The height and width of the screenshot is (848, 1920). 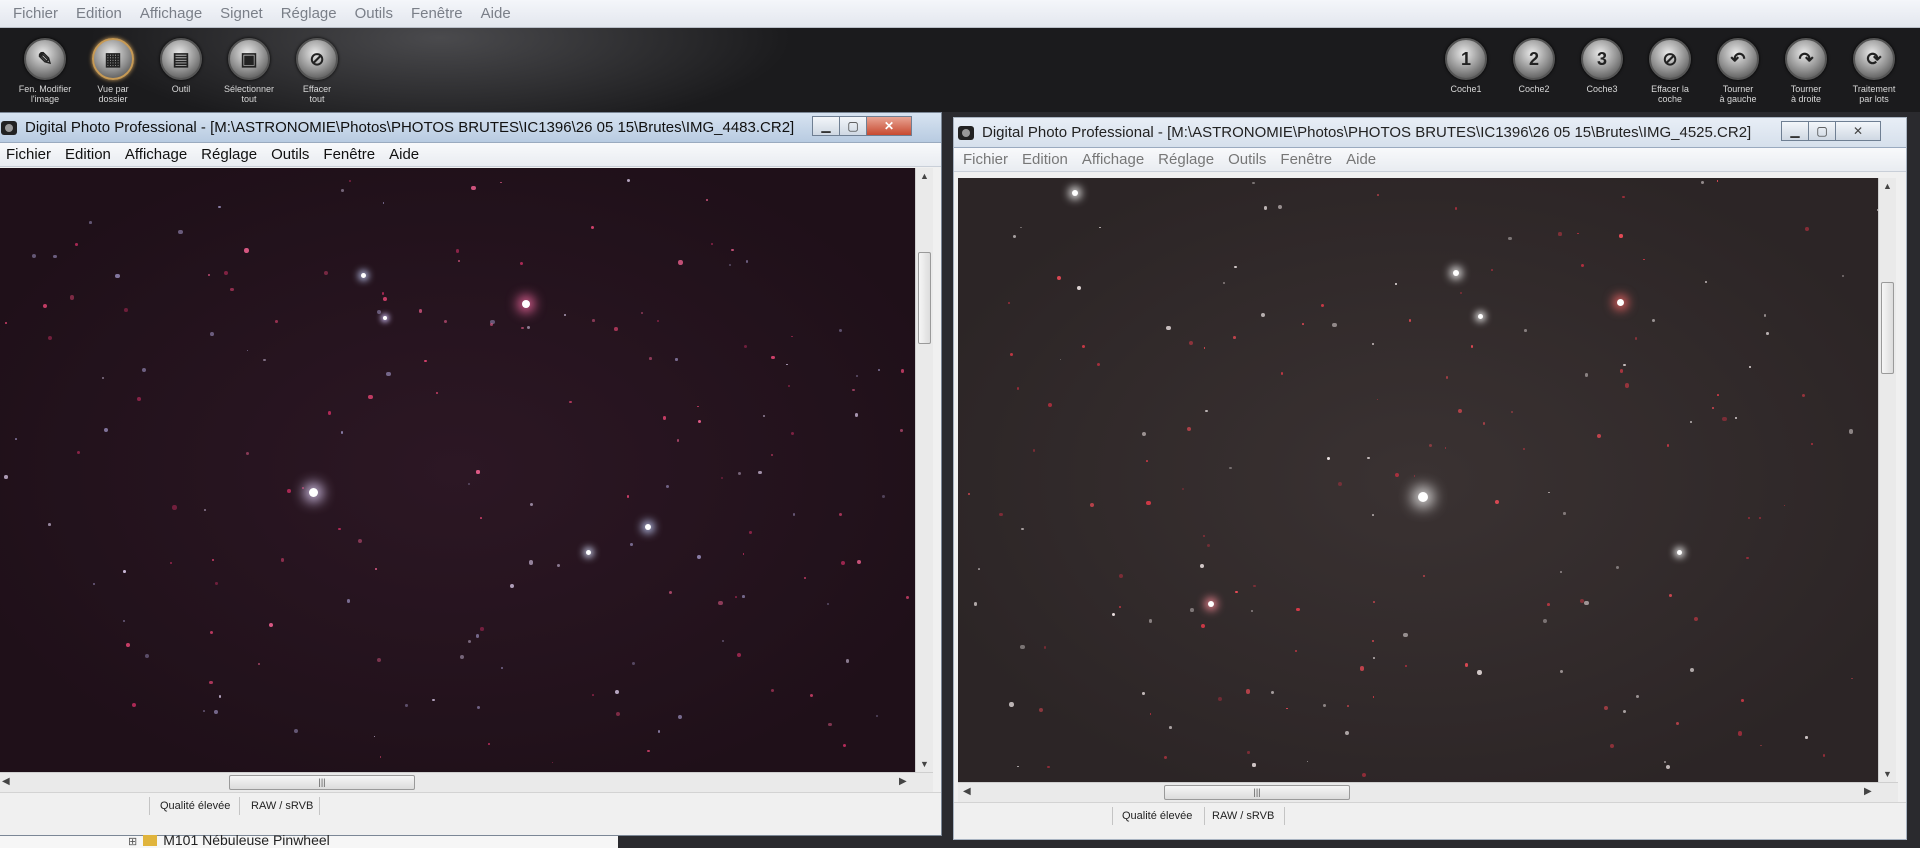 What do you see at coordinates (249, 71) in the screenshot?
I see `select-all-button: ▣ Sélectionner tout` at bounding box center [249, 71].